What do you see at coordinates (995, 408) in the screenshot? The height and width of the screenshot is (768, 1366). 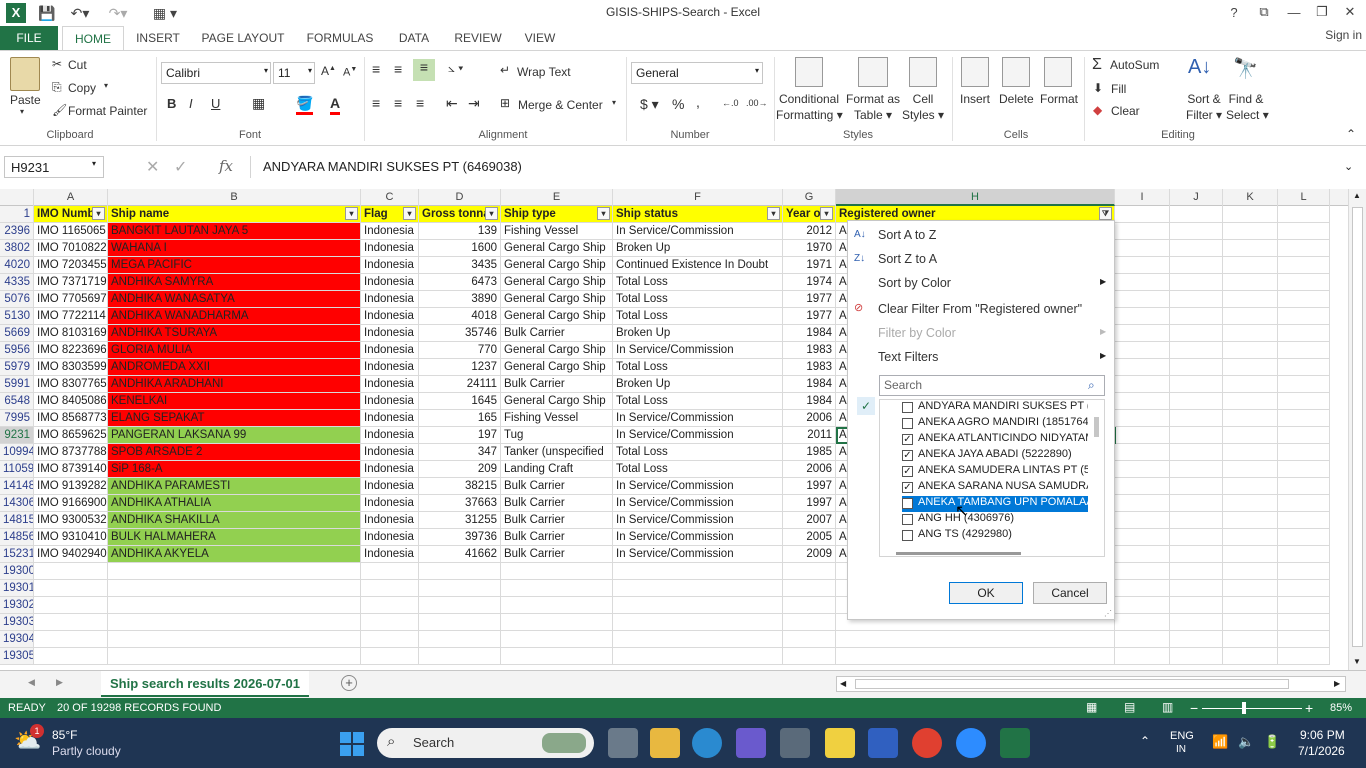 I see `filter-list-item: ANDYARA MANDIRI SUKSES PT (646` at bounding box center [995, 408].